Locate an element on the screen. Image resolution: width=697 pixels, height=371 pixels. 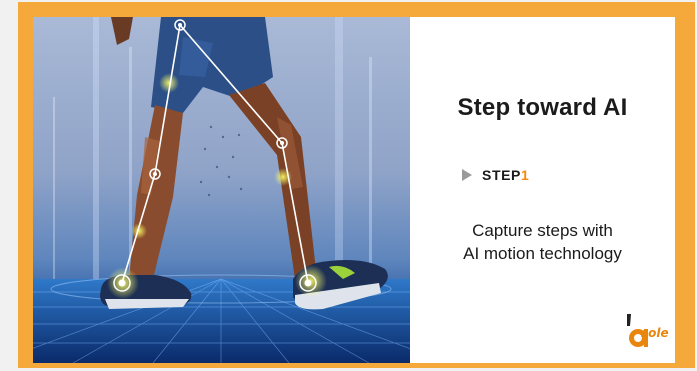
step-number: 1 is located at coordinates (525, 175).